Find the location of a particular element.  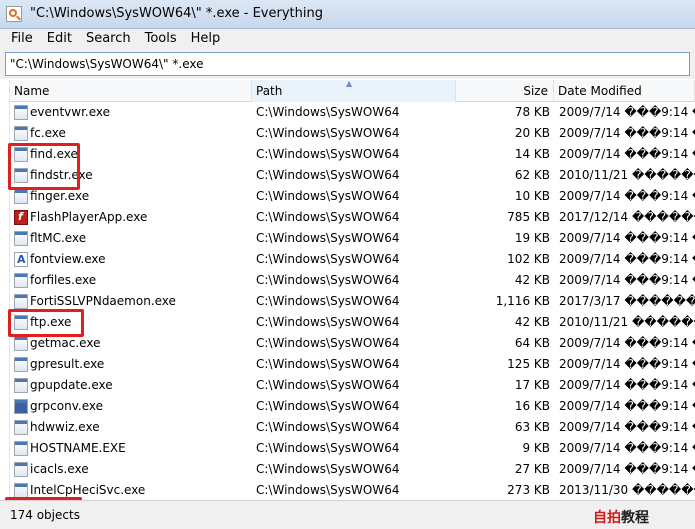

column-header-size: Size is located at coordinates (505, 91).